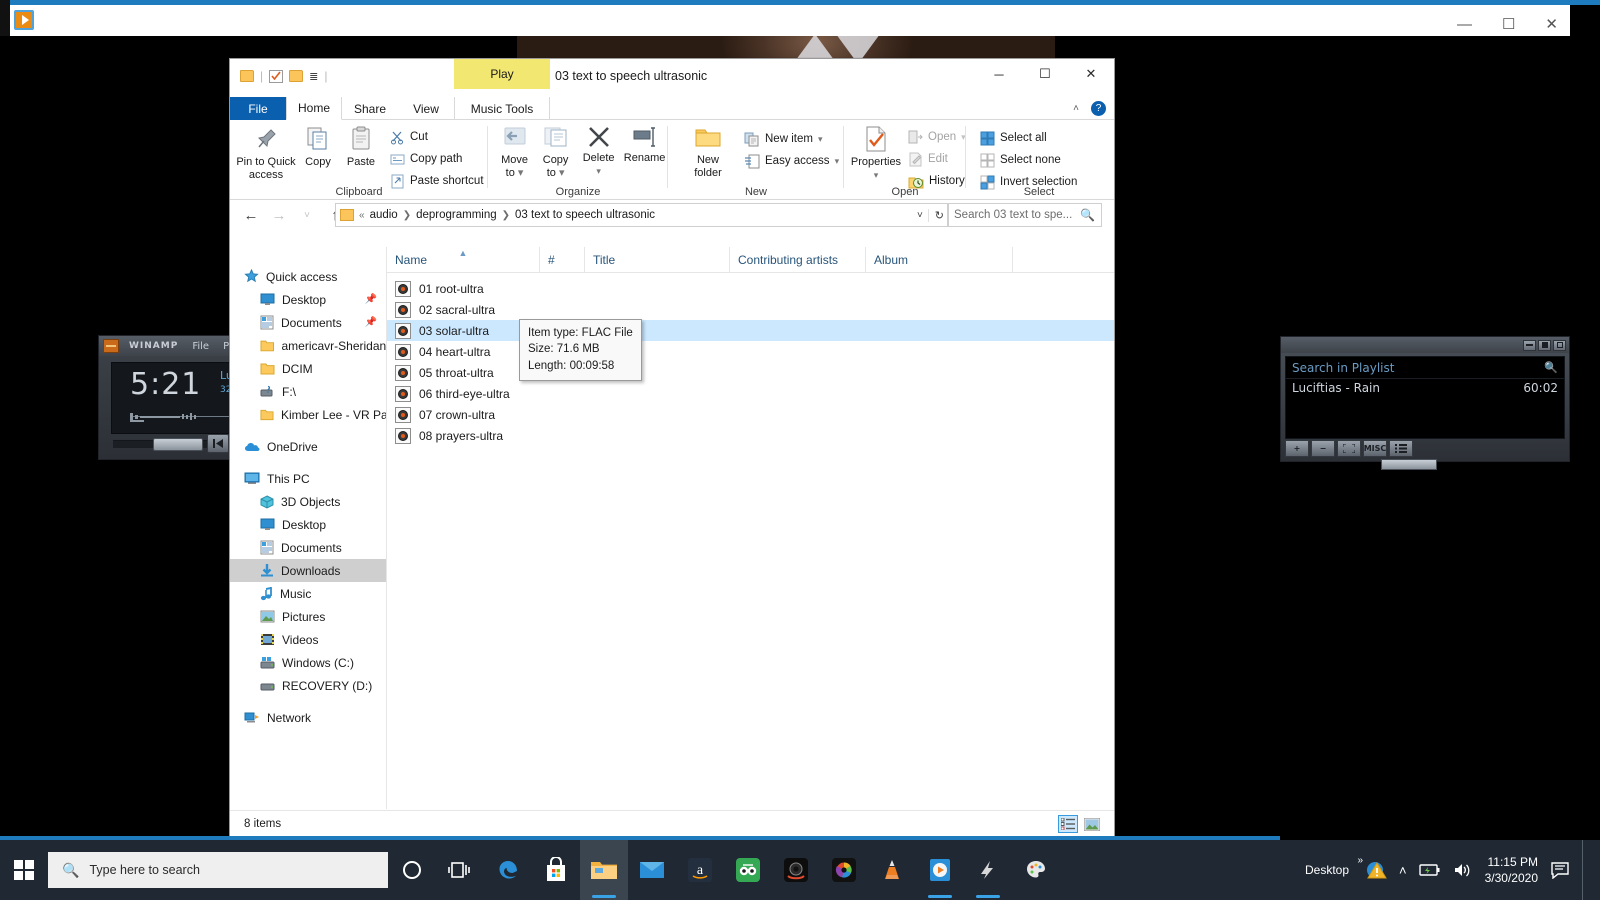 The width and height of the screenshot is (1600, 900). Describe the element at coordinates (1068, 824) in the screenshot. I see `details-view-button` at that location.